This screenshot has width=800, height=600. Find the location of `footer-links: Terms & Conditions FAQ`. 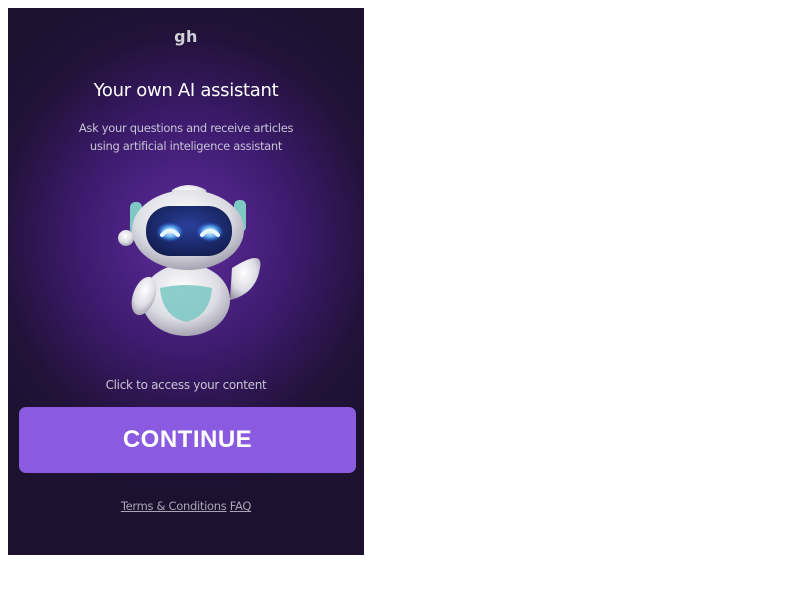

footer-links: Terms & Conditions FAQ is located at coordinates (186, 506).